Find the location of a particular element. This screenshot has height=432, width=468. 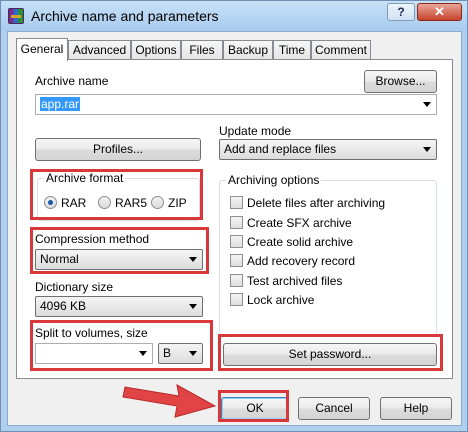

checkbox-delete-files: Delete files after archiving is located at coordinates (320, 203).